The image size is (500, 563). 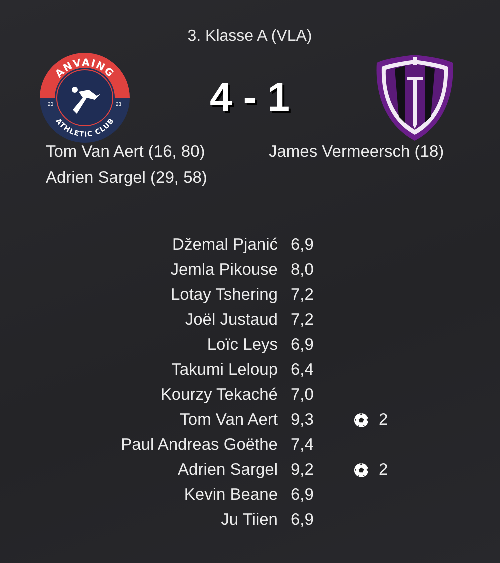 I want to click on player-rating: 7,4, so click(x=303, y=445).